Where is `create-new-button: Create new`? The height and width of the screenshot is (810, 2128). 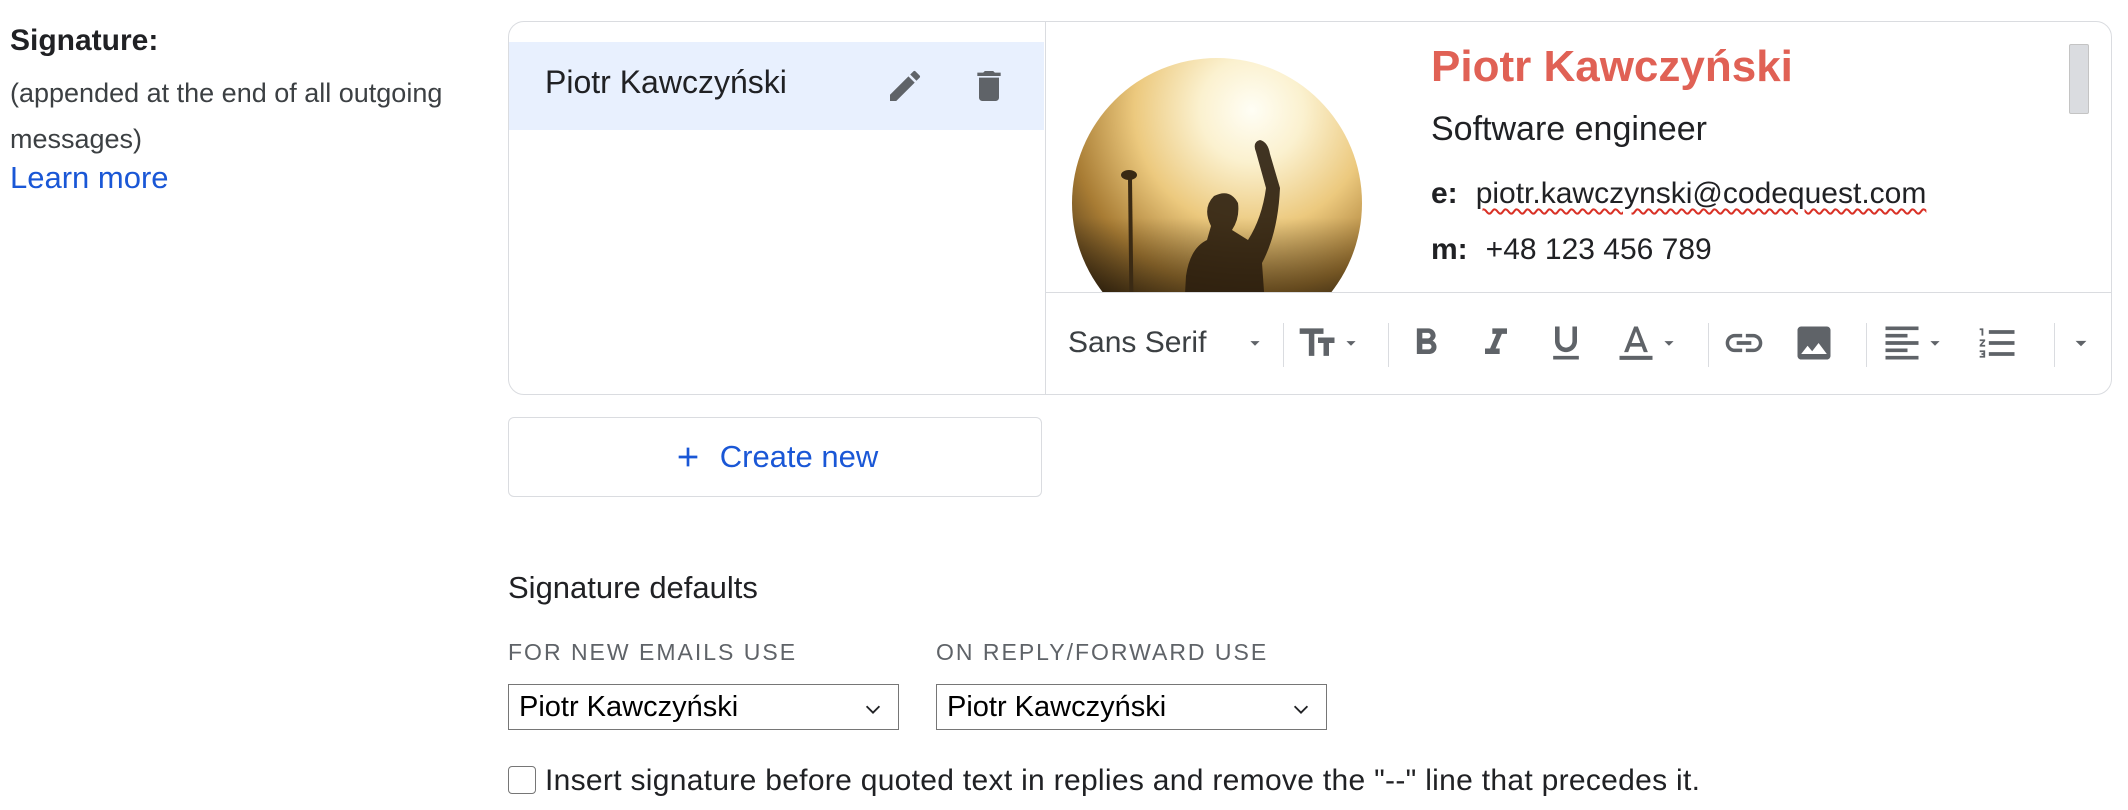
create-new-button: Create new is located at coordinates (775, 457).